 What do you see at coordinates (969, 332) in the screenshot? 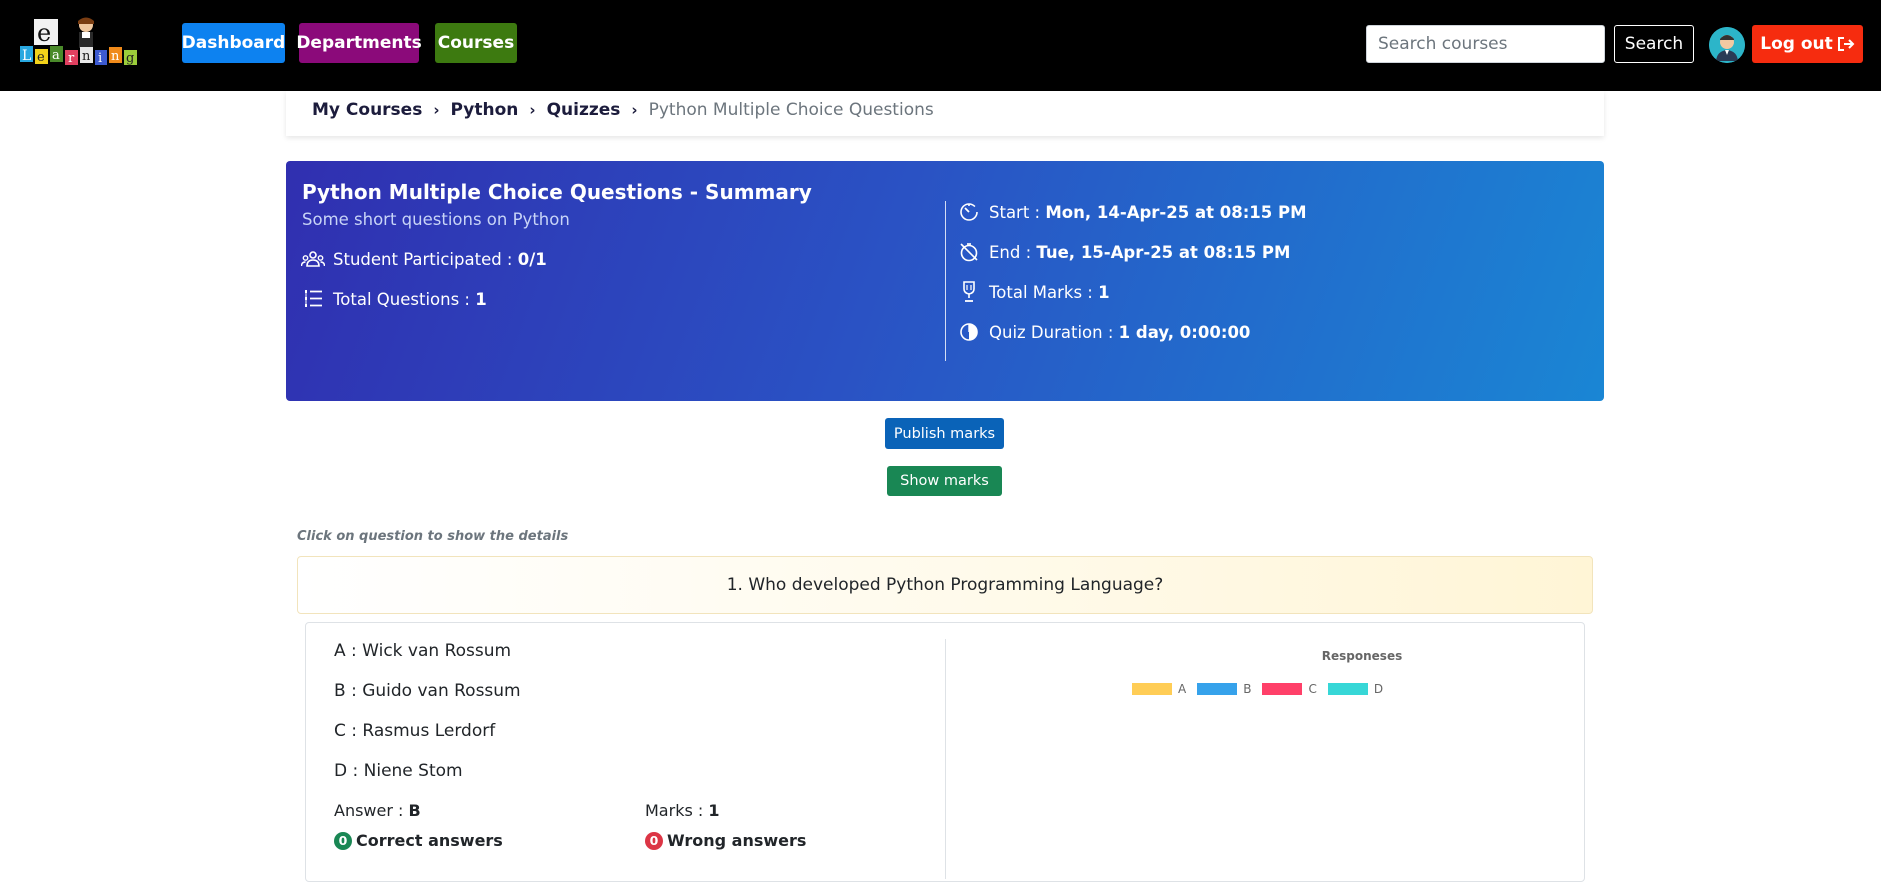
I see `clock-half-icon` at bounding box center [969, 332].